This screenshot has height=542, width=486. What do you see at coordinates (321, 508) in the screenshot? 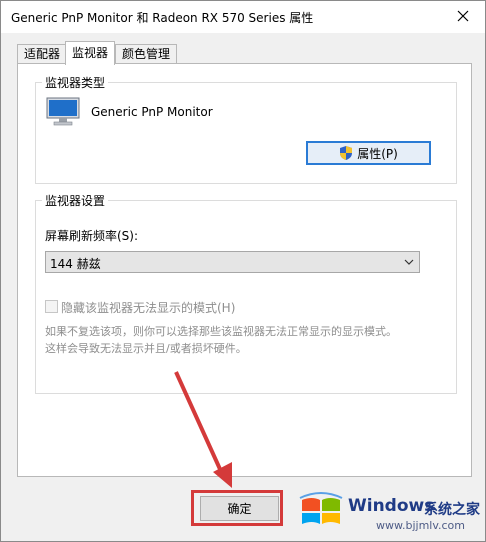
I see `windows-logo-icon` at bounding box center [321, 508].